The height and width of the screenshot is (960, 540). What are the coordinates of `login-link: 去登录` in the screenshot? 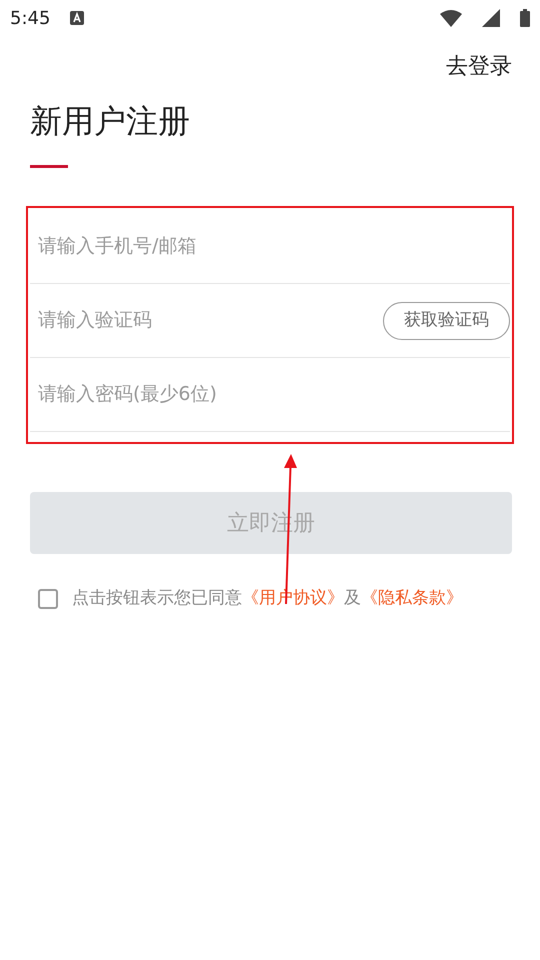 It's located at (479, 66).